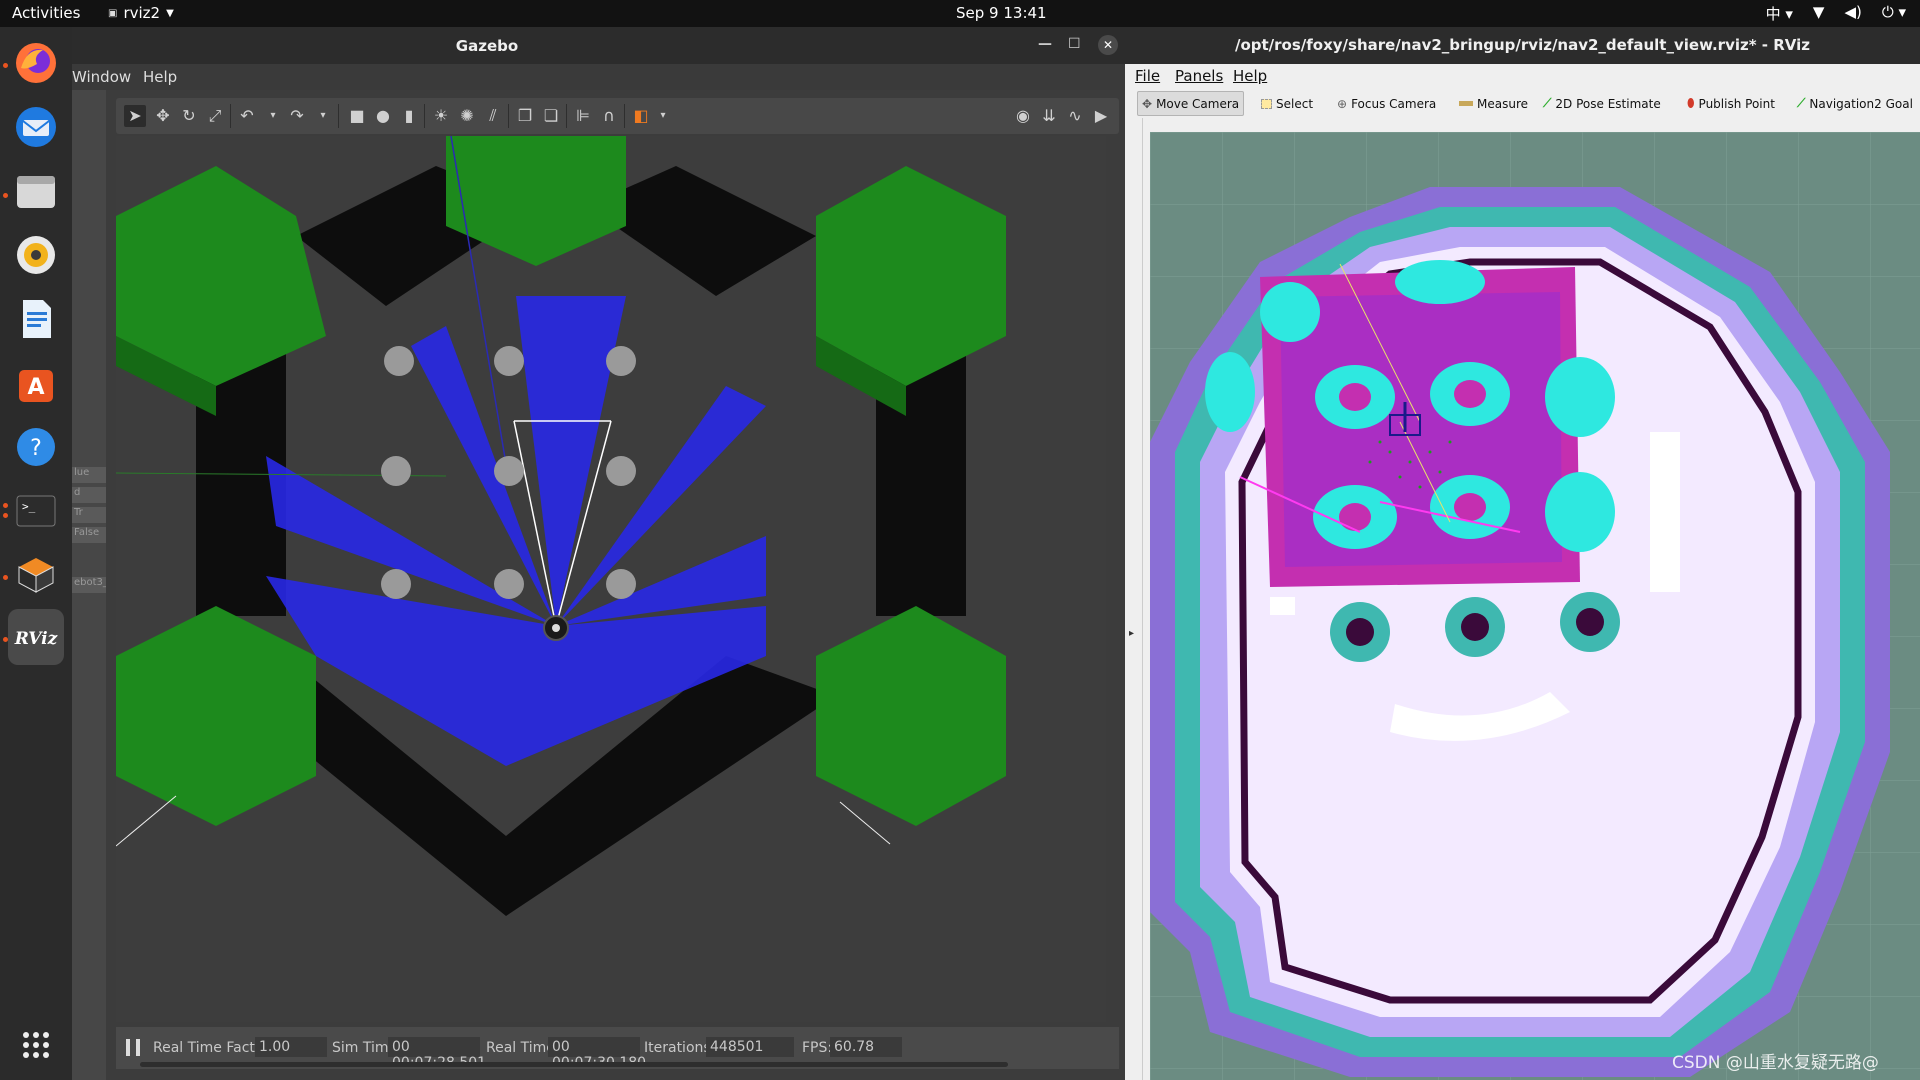 The image size is (1920, 1080). What do you see at coordinates (1134, 599) in the screenshot?
I see `rviz-collapsed-panel: ▸` at bounding box center [1134, 599].